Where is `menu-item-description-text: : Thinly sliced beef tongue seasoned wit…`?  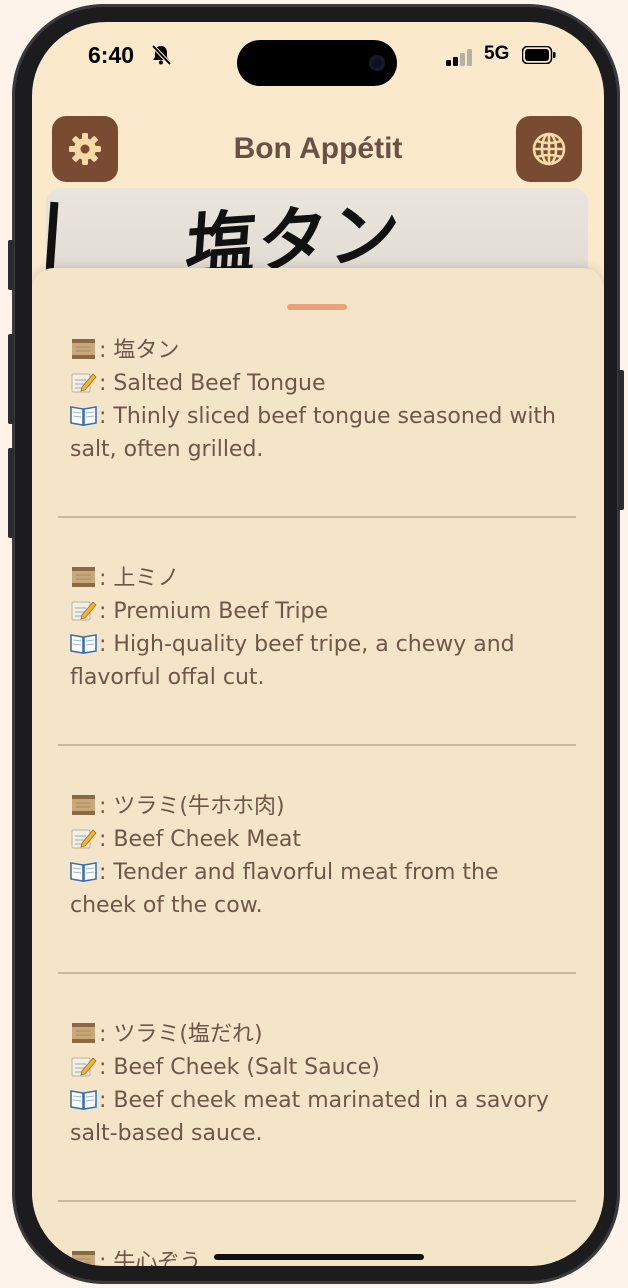 menu-item-description-text: : Thinly sliced beef tongue seasoned wit… is located at coordinates (313, 433).